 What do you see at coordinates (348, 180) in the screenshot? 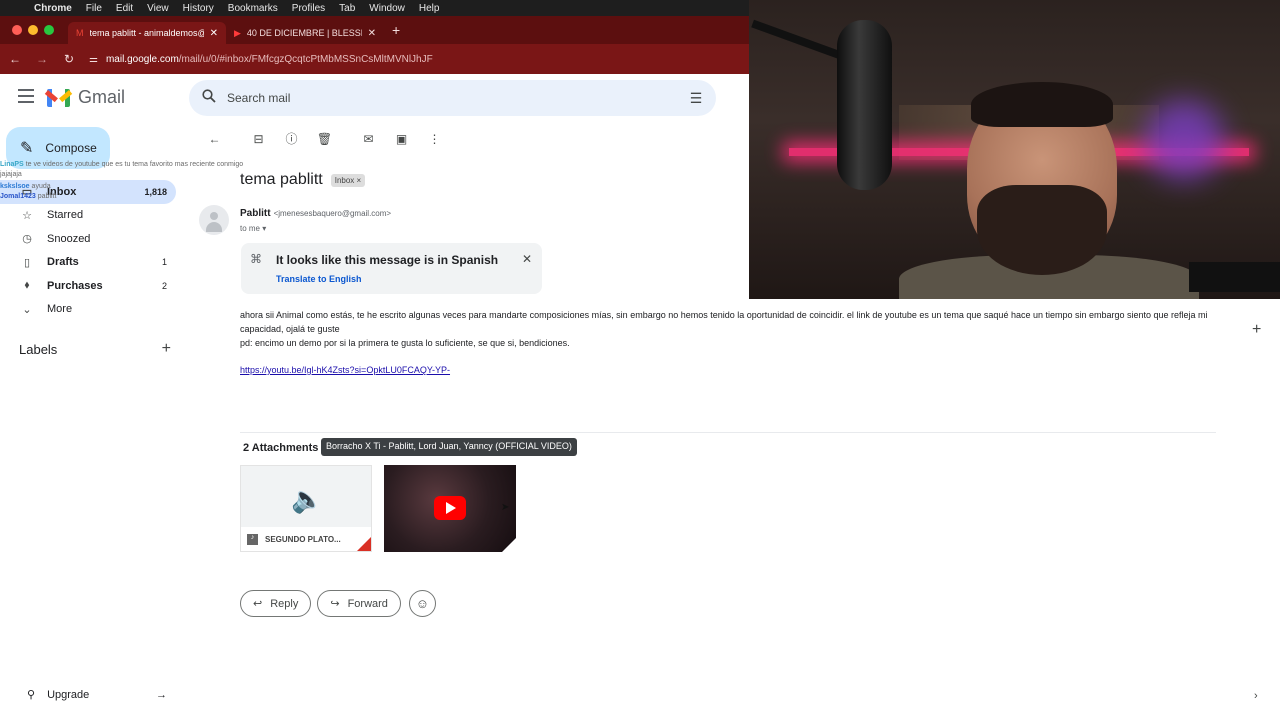
I see `inbox-label-chip: Inbox ×` at bounding box center [348, 180].